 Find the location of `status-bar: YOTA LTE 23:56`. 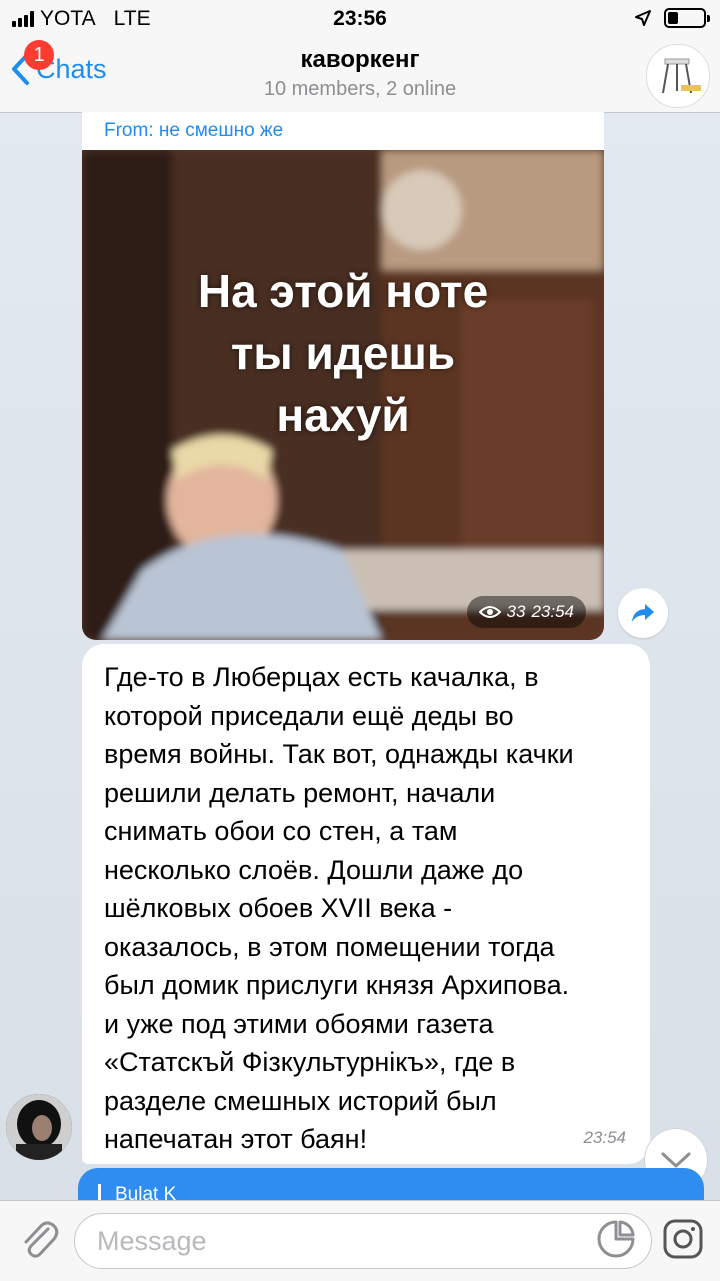

status-bar: YOTA LTE 23:56 is located at coordinates (360, 19).